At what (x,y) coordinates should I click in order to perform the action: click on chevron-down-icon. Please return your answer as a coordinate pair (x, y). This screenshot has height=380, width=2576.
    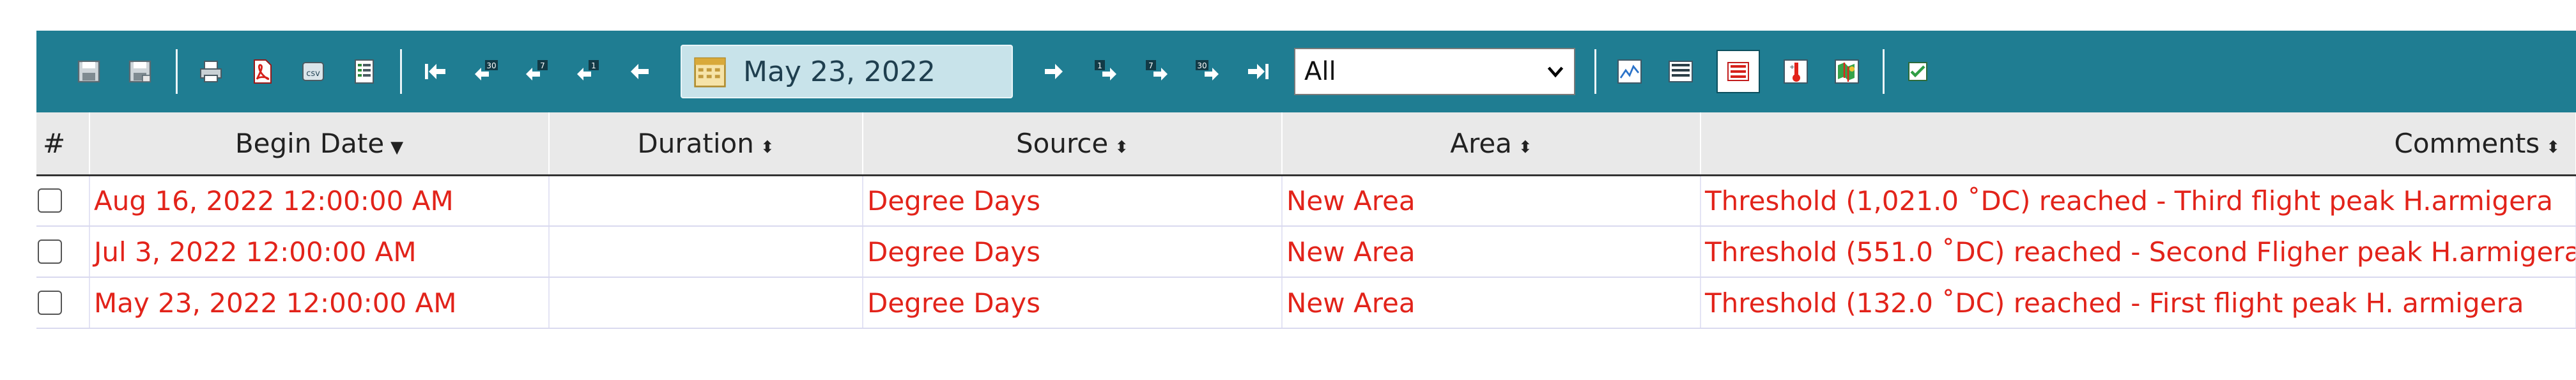
    Looking at the image, I should click on (1555, 72).